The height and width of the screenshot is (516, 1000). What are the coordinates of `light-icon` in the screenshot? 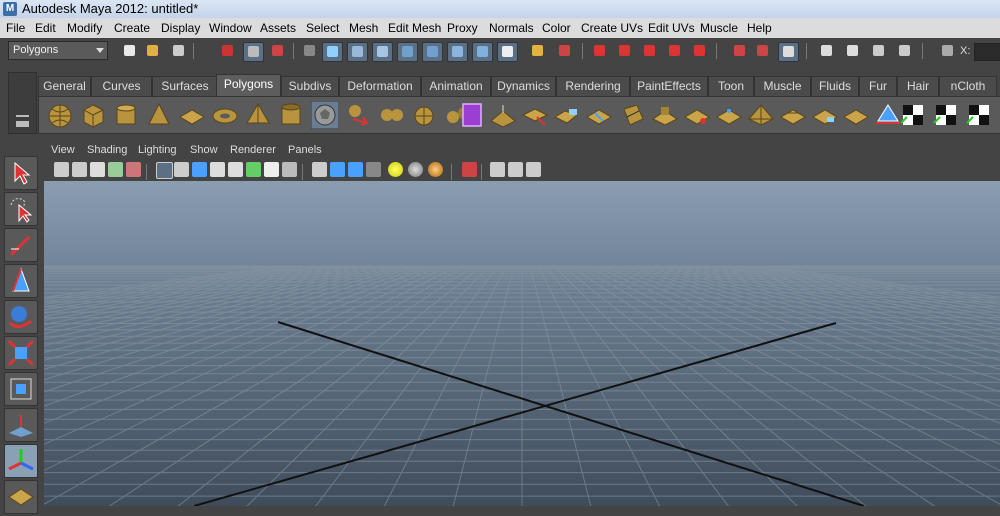 It's located at (395, 169).